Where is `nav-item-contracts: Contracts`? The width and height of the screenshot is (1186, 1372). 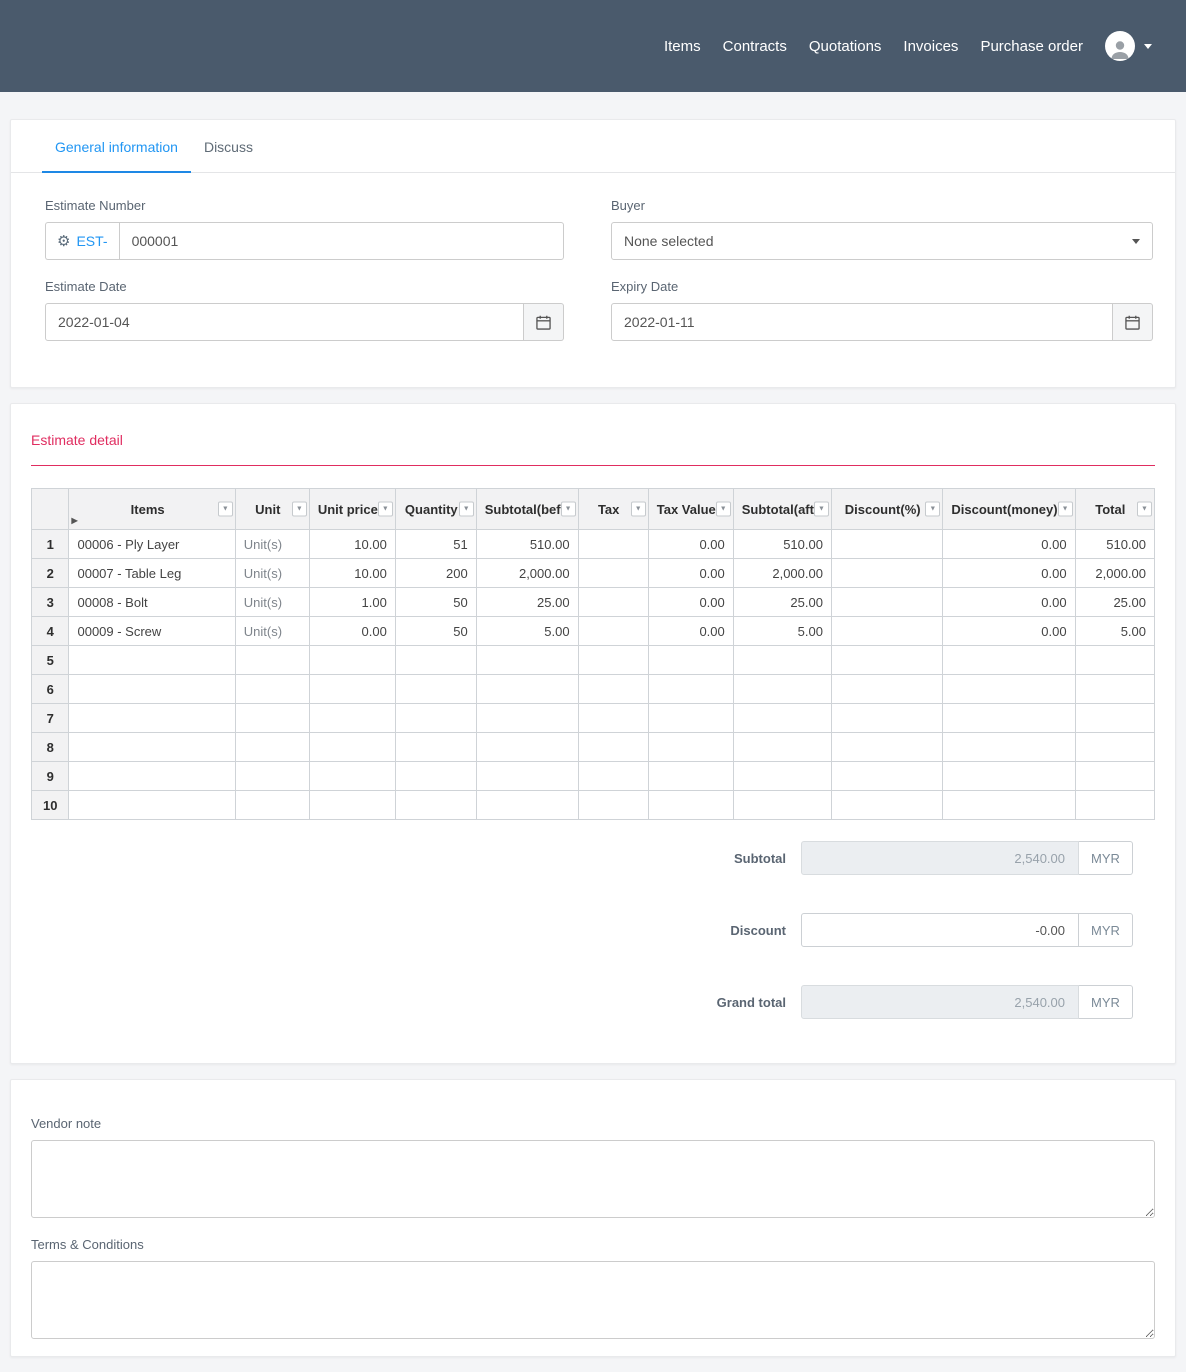 nav-item-contracts: Contracts is located at coordinates (755, 46).